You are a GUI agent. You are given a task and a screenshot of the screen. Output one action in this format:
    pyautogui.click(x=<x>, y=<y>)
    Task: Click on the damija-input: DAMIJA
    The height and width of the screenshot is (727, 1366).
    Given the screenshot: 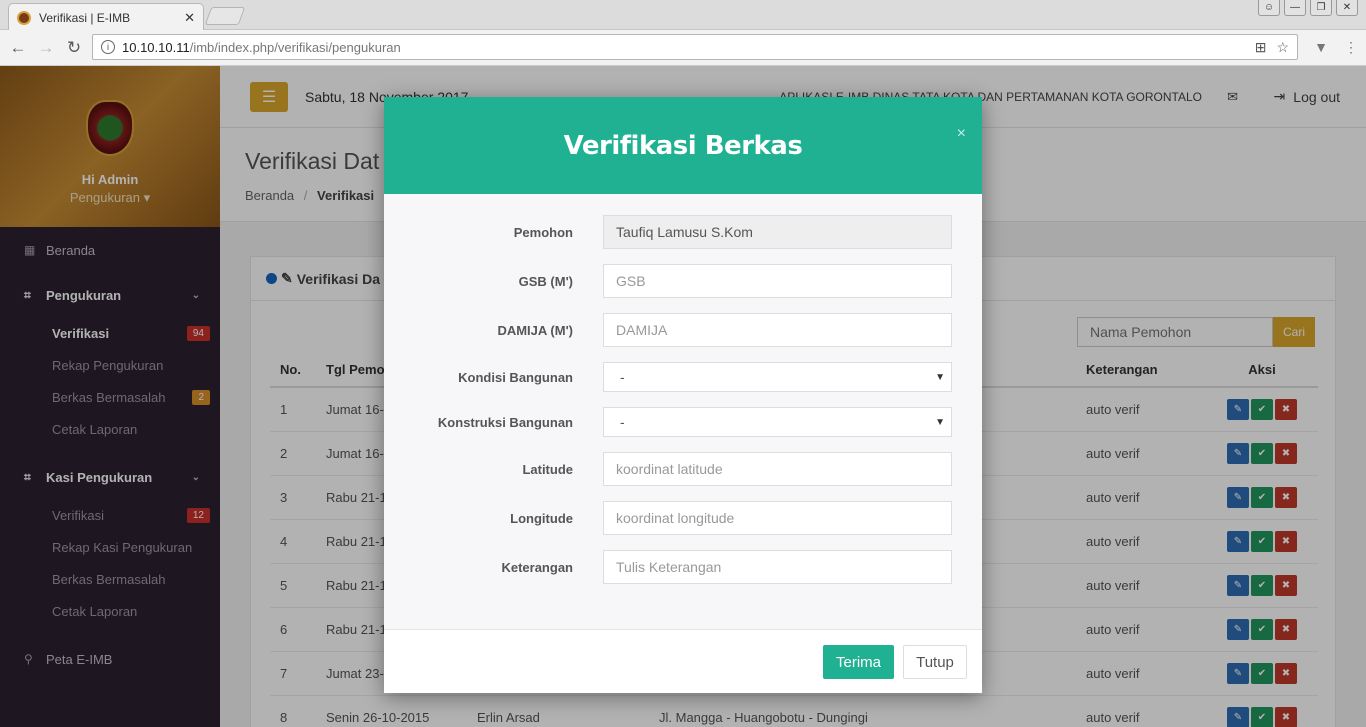 What is the action you would take?
    pyautogui.click(x=777, y=330)
    